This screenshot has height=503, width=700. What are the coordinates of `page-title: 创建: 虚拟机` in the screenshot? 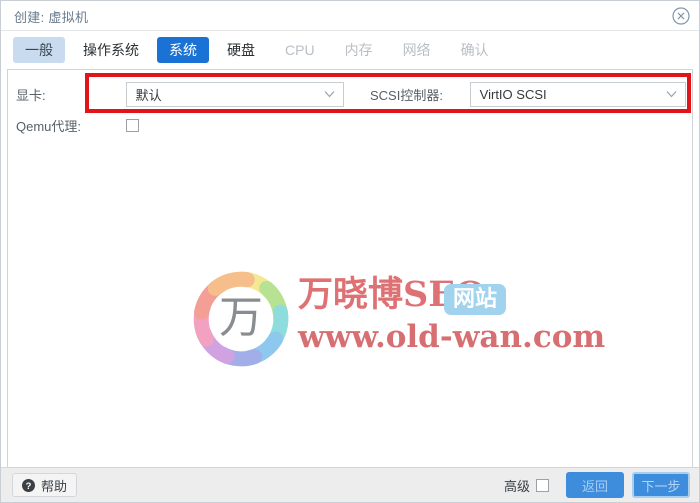 It's located at (51, 17).